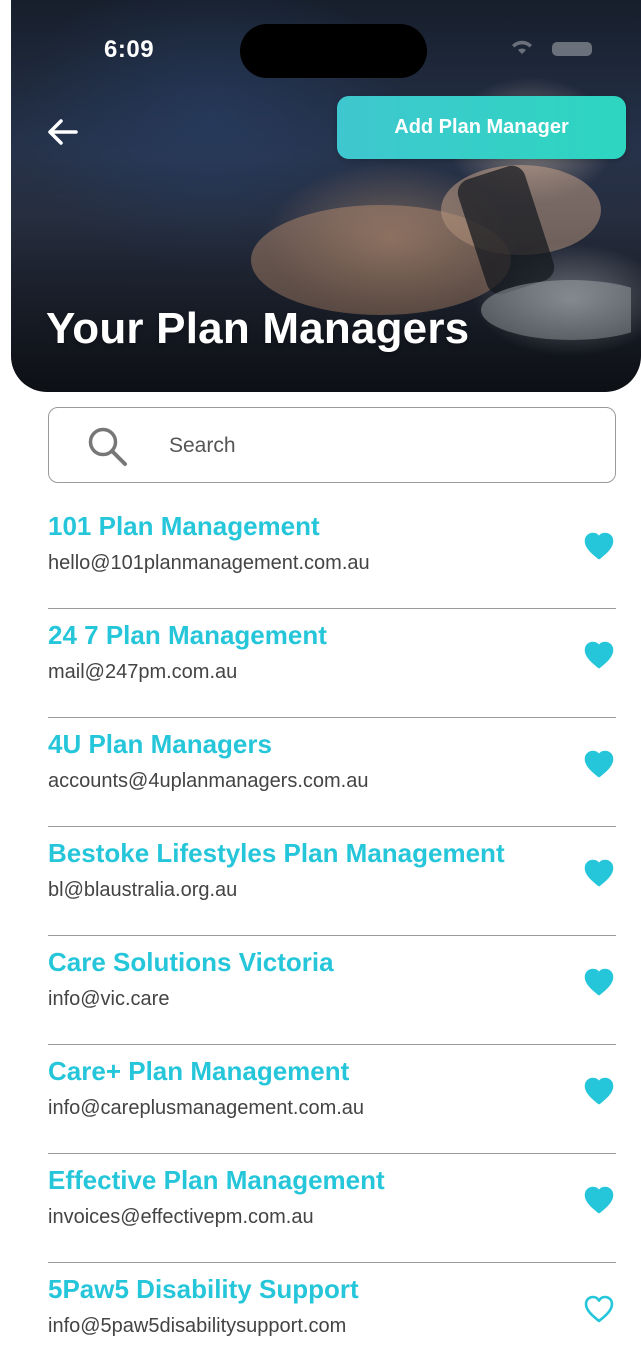  I want to click on manager-name: Care+ Plan Management, so click(199, 1071).